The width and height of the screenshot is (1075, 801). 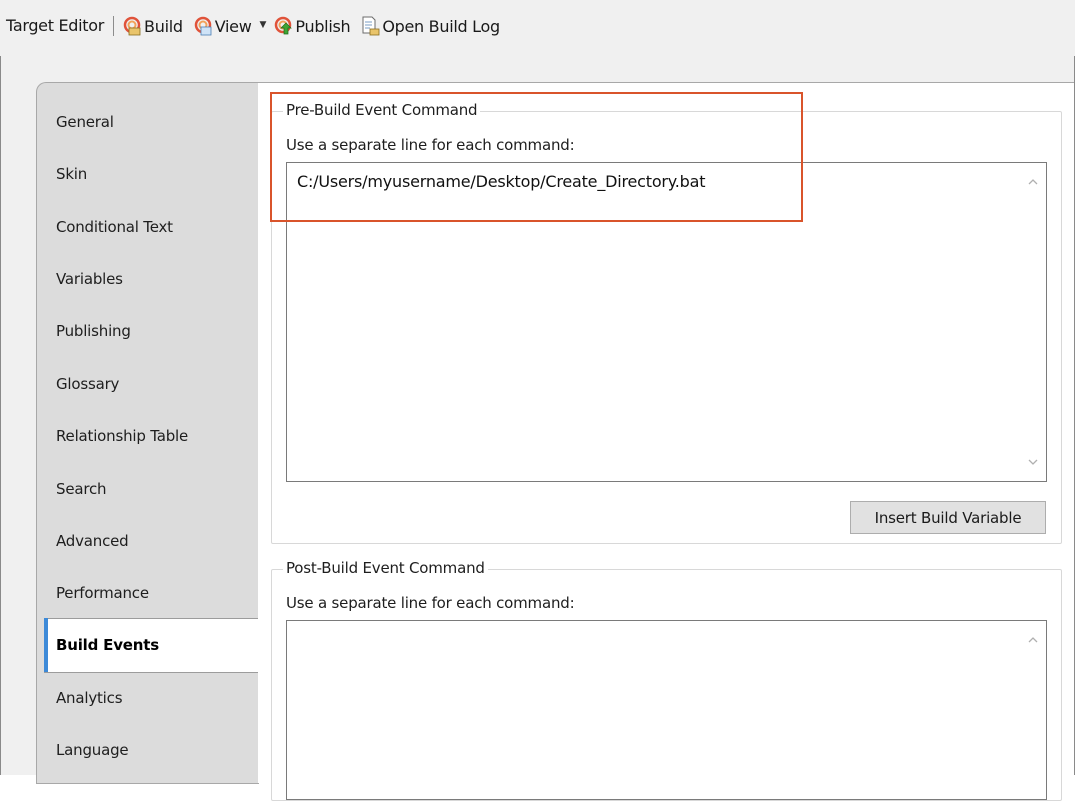 What do you see at coordinates (107, 645) in the screenshot?
I see `tab-build-events: Build Events` at bounding box center [107, 645].